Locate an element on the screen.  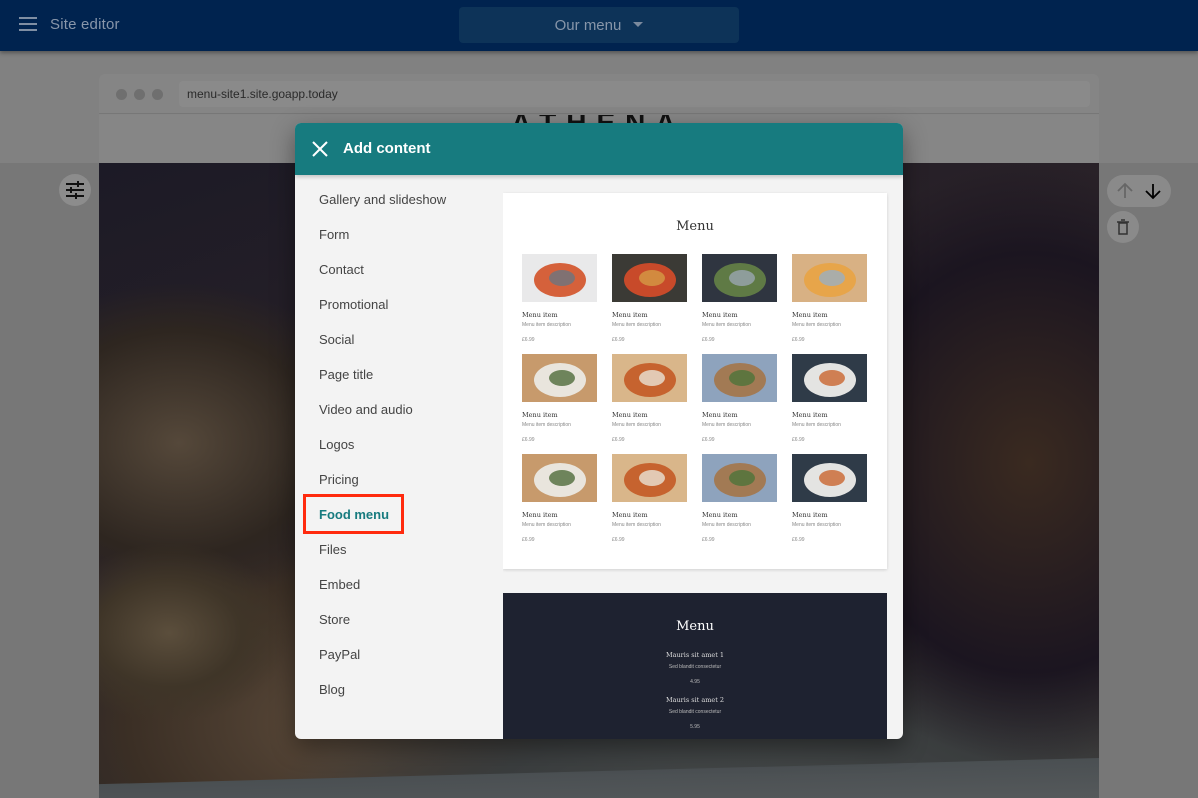
delete-section-button is located at coordinates (1123, 227).